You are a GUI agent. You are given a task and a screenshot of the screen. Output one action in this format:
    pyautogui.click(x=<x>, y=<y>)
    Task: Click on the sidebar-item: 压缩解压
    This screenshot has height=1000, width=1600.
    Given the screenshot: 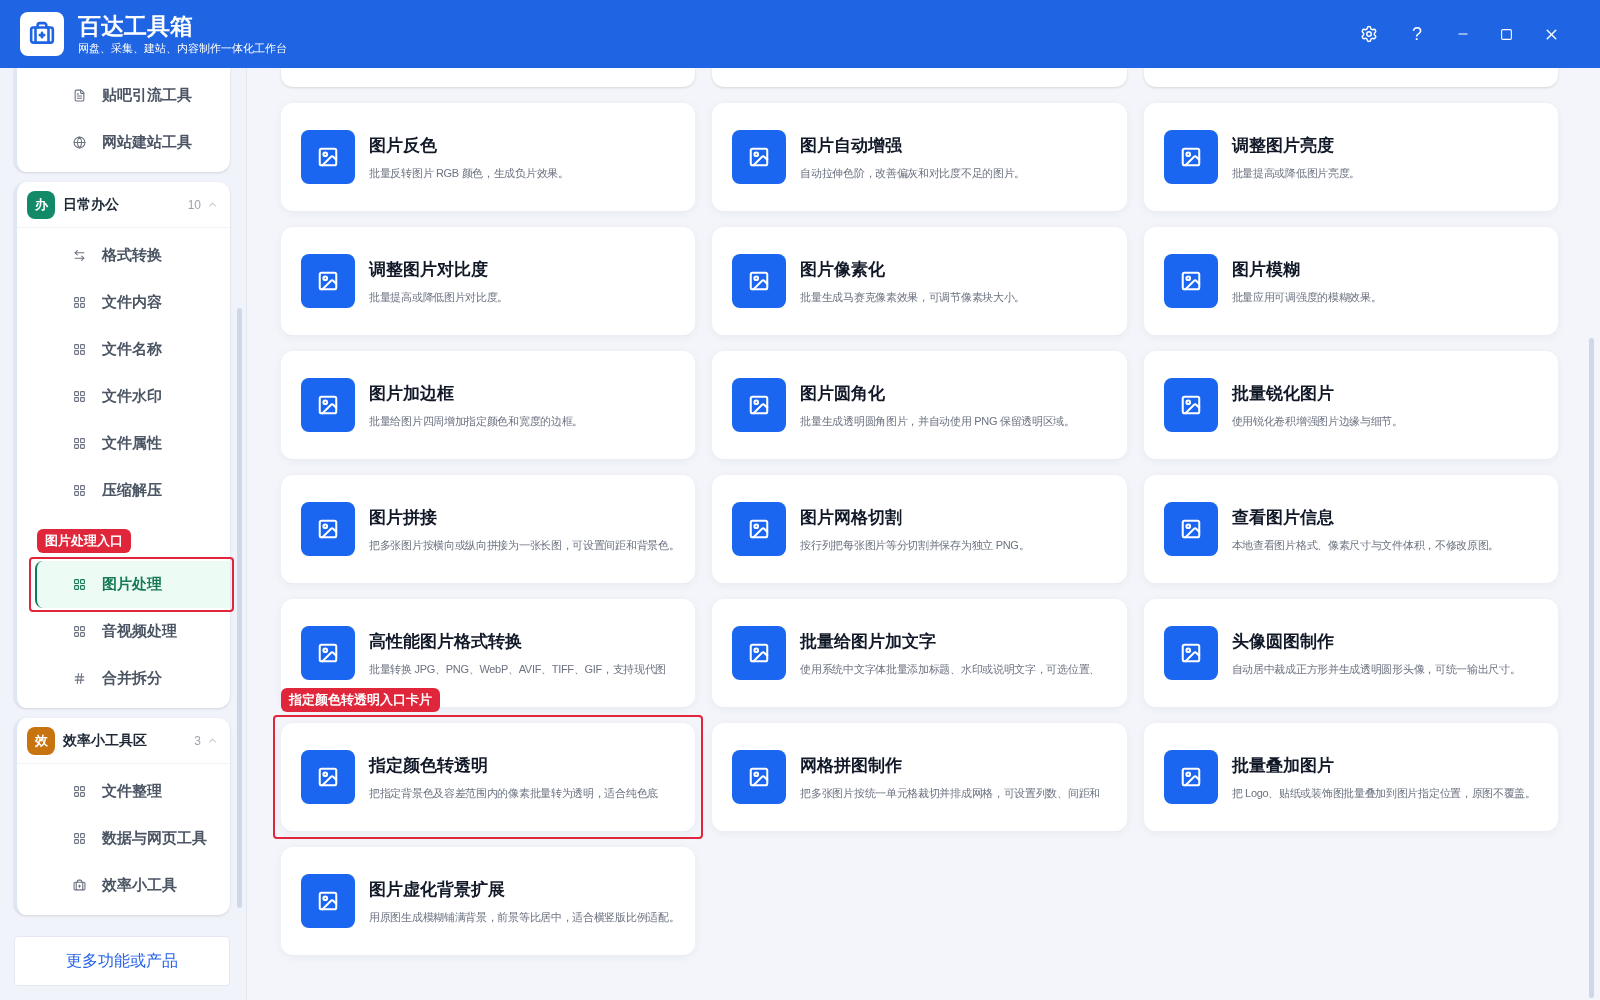 What is the action you would take?
    pyautogui.click(x=132, y=490)
    